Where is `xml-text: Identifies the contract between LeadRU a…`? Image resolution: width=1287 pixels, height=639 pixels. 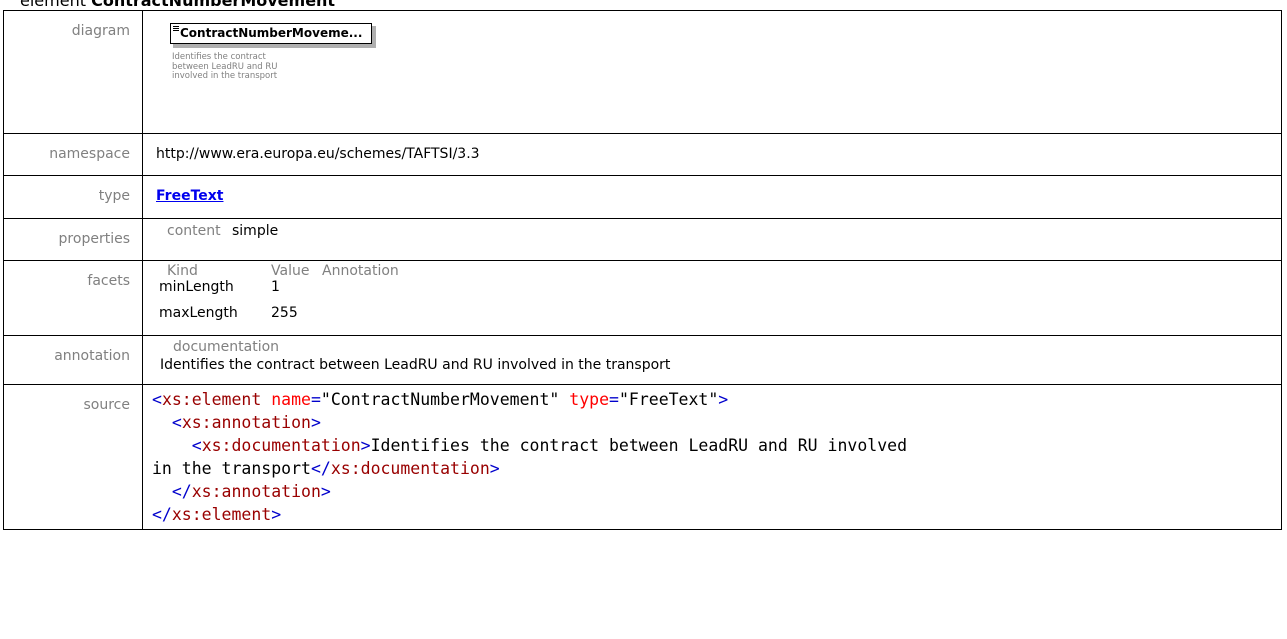
xml-text: Identifies the contract between LeadRU a… is located at coordinates (639, 445).